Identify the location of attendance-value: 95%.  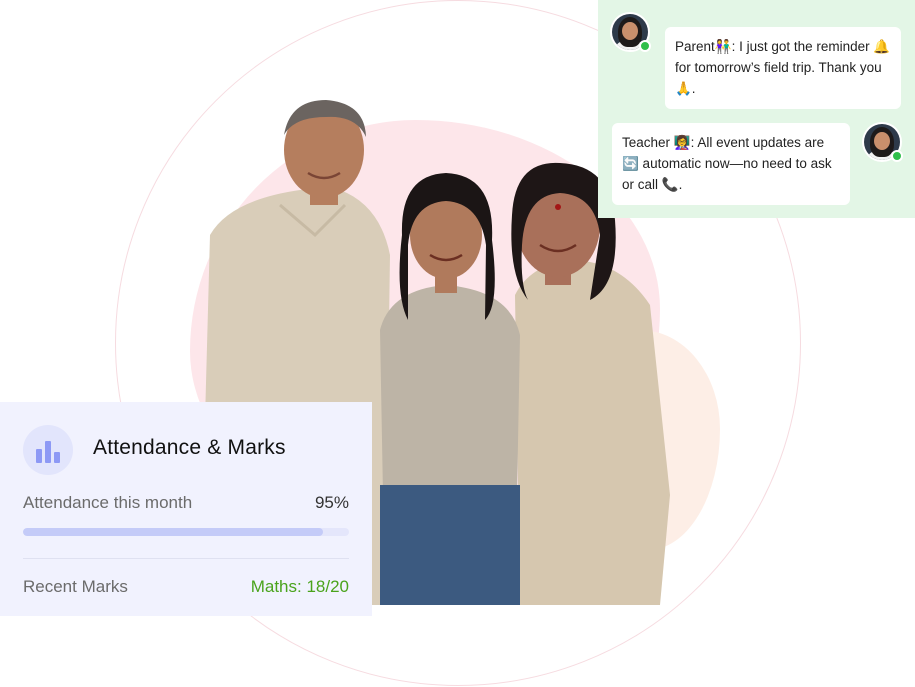
(331, 502).